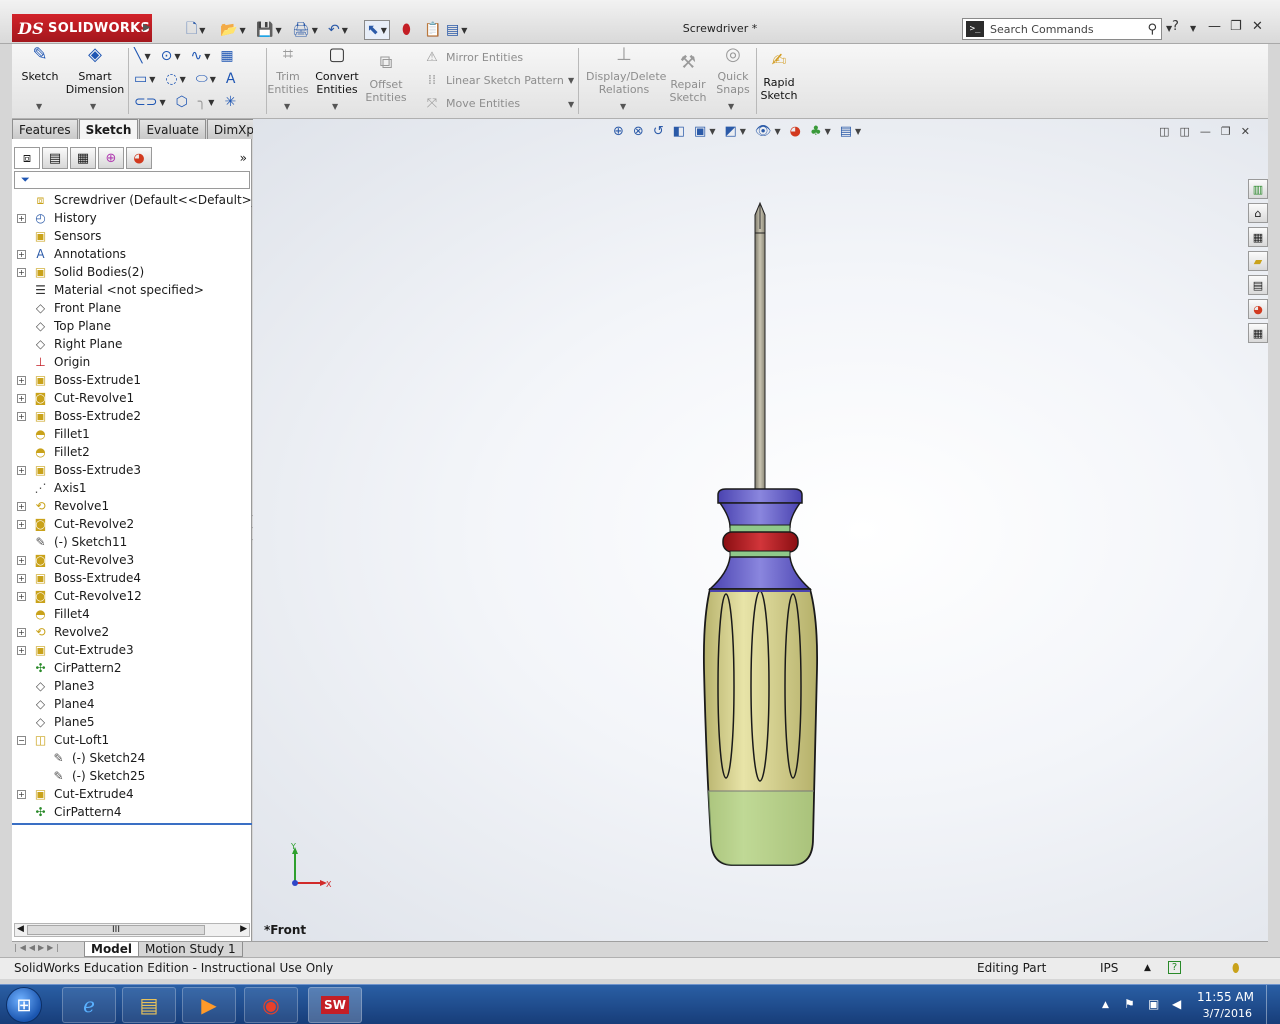  I want to click on help-icon: ?, so click(1174, 967).